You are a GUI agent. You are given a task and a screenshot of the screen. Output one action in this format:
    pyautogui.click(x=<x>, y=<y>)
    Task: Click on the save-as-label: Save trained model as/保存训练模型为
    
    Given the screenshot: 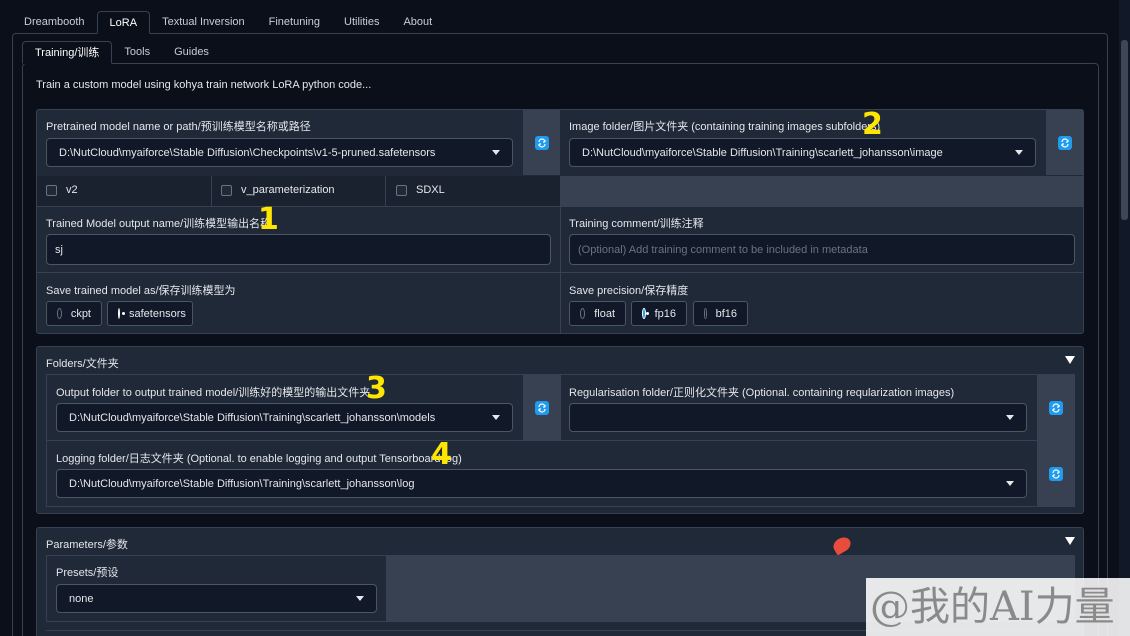 What is the action you would take?
    pyautogui.click(x=141, y=291)
    